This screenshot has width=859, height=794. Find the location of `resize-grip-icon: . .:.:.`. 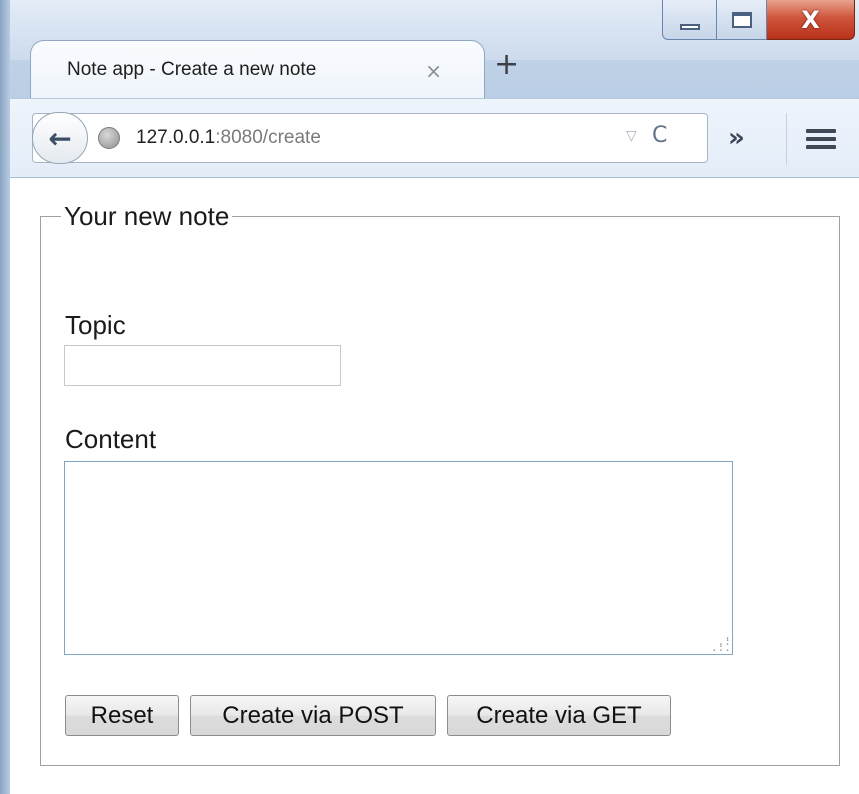

resize-grip-icon: . .:.:. is located at coordinates (721, 641).